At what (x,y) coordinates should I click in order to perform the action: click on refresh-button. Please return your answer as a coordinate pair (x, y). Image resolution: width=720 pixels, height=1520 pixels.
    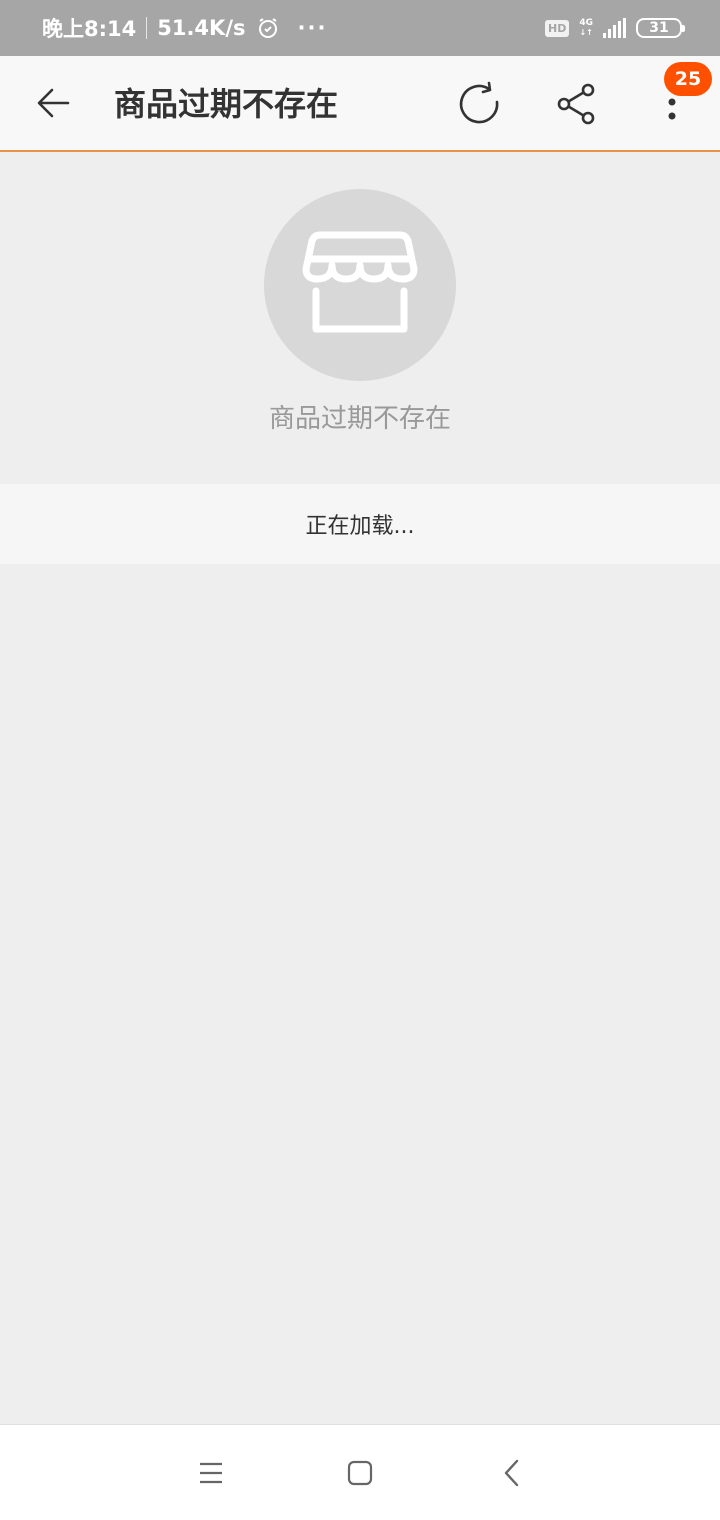
    Looking at the image, I should click on (480, 104).